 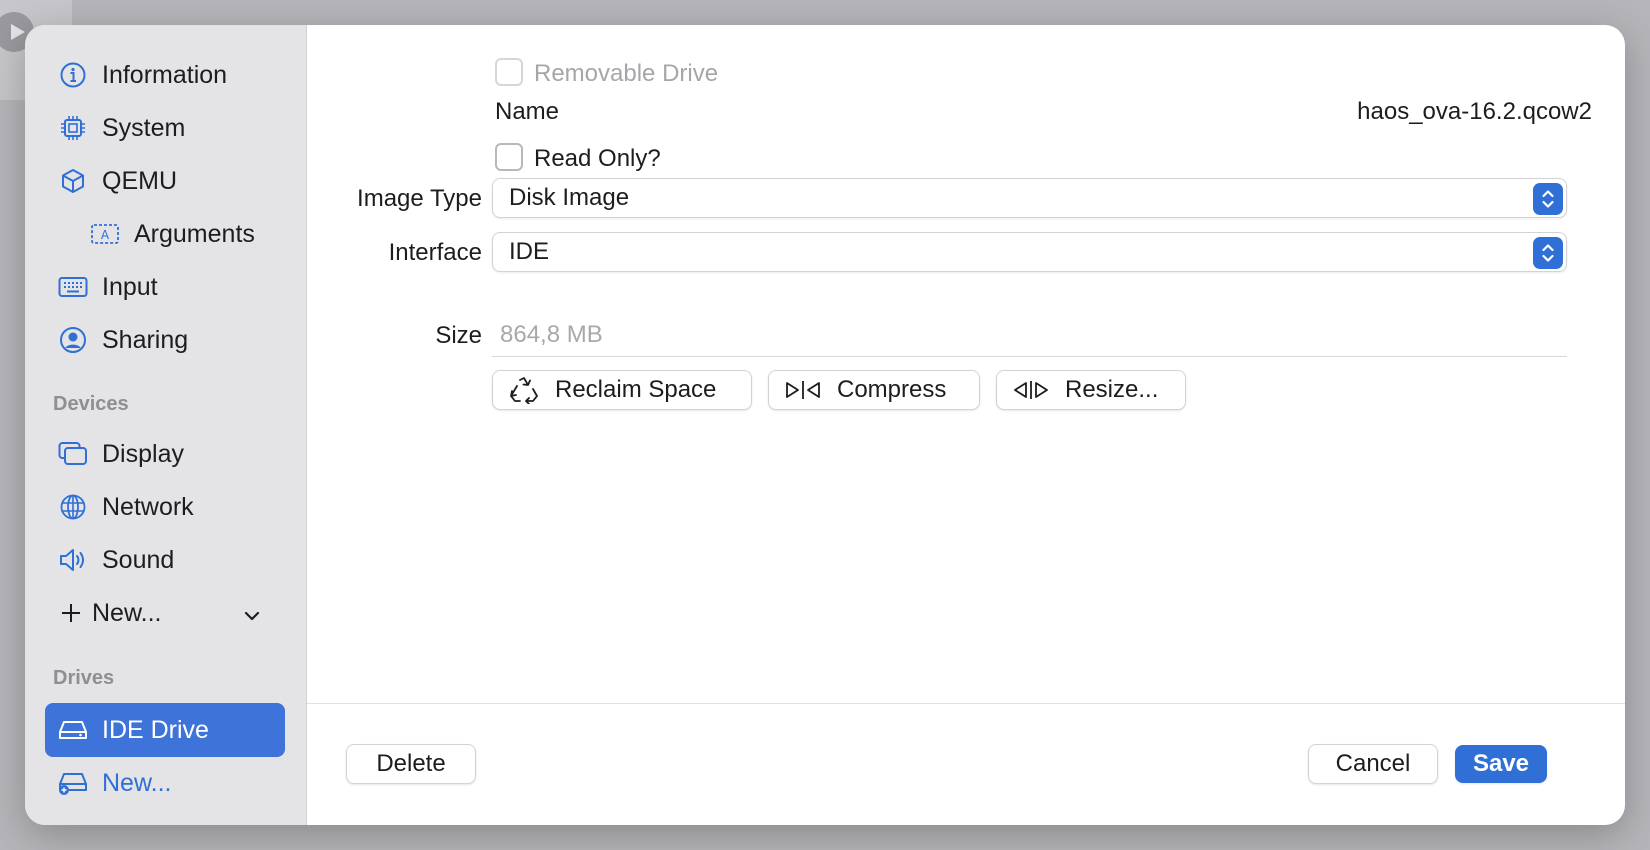 What do you see at coordinates (194, 233) in the screenshot?
I see `sidebar-item-label: Arguments` at bounding box center [194, 233].